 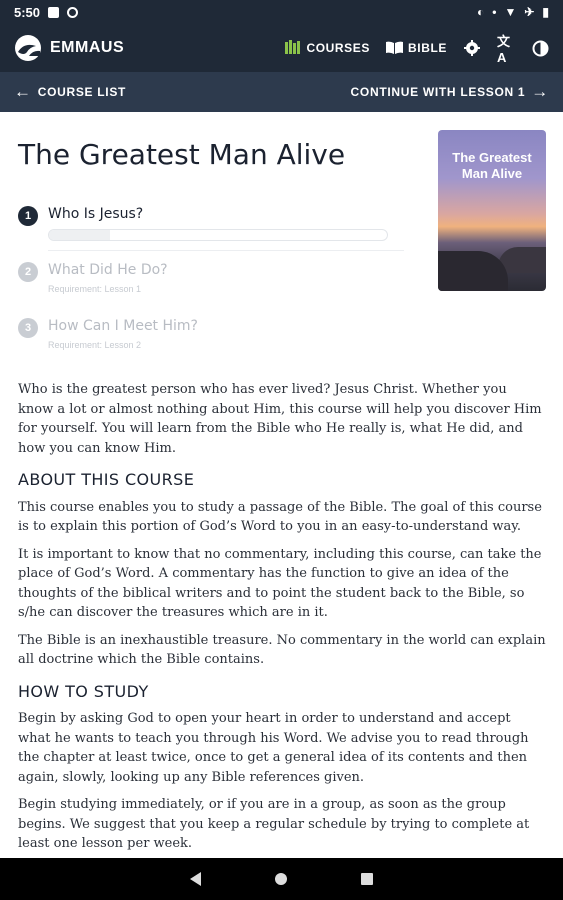 I want to click on translate-icon: 文A, so click(x=504, y=49).